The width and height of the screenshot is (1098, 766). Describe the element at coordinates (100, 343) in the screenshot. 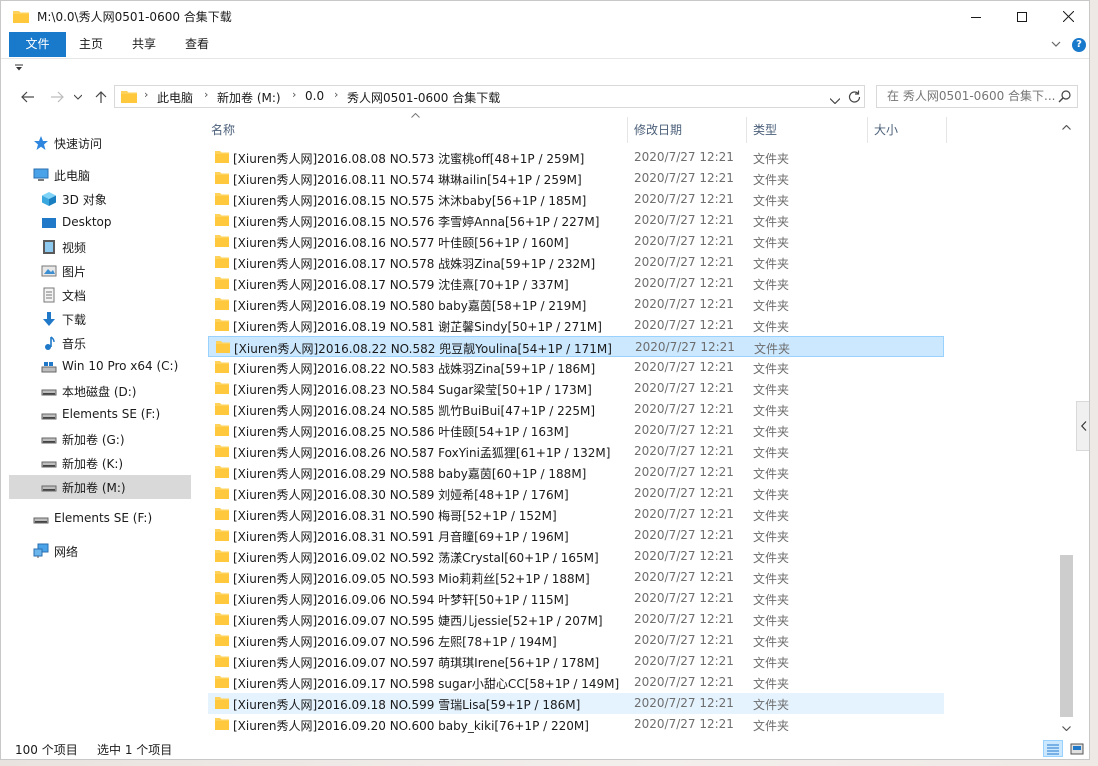

I see `nav-item-music: 音乐` at that location.